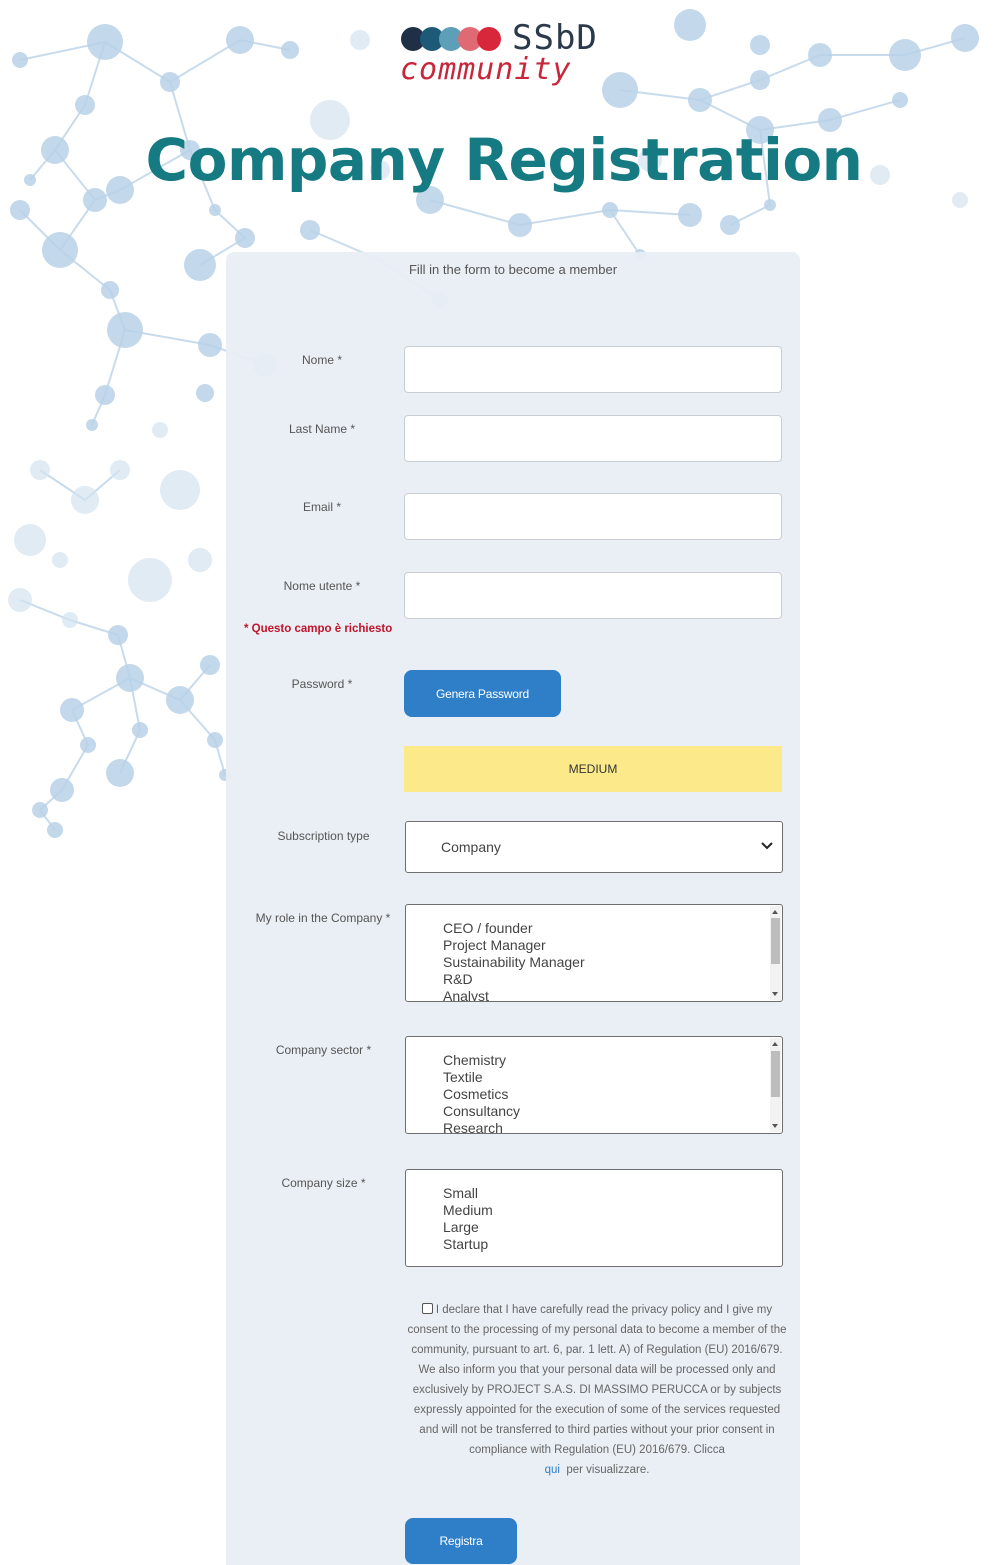 This screenshot has height=1565, width=1008. What do you see at coordinates (593, 369) in the screenshot?
I see `nome-input` at bounding box center [593, 369].